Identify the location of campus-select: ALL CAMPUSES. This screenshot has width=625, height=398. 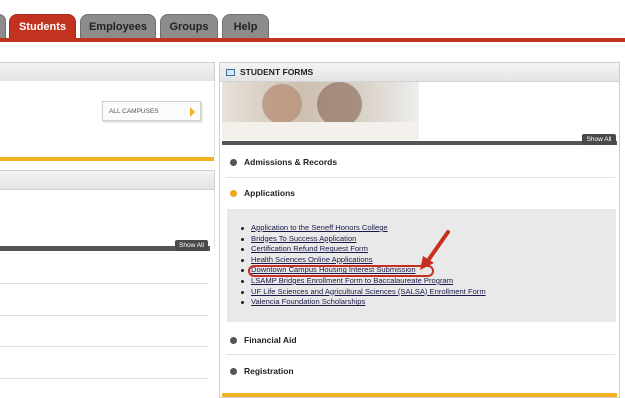
(151, 111).